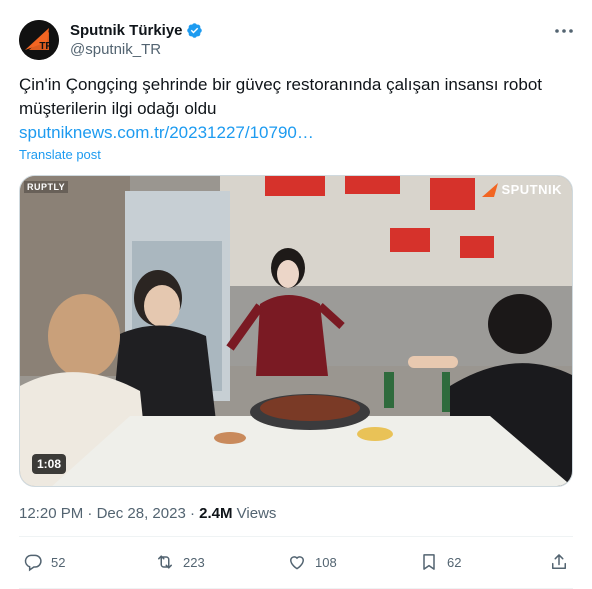 This screenshot has width=592, height=589. Describe the element at coordinates (46, 187) in the screenshot. I see `ruptly-watermark: RUPTLY` at that location.